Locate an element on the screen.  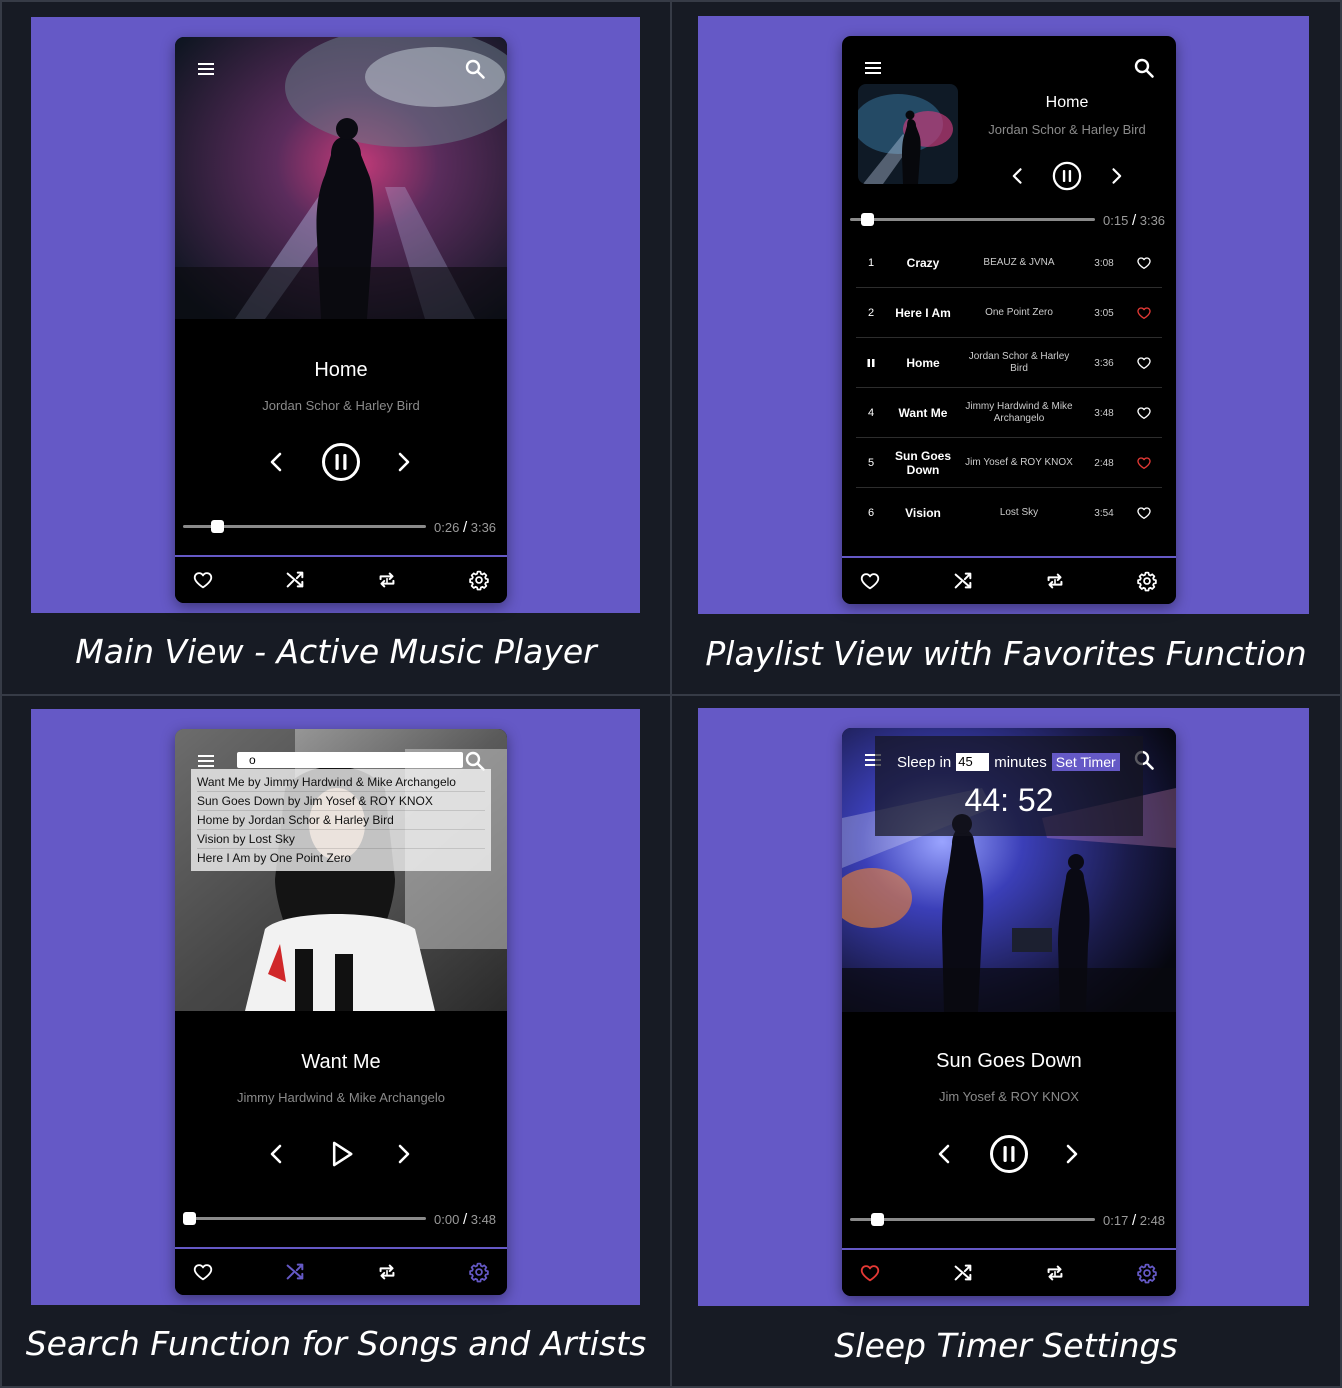
progress-bar: 0:26 / 3:36 is located at coordinates (343, 527).